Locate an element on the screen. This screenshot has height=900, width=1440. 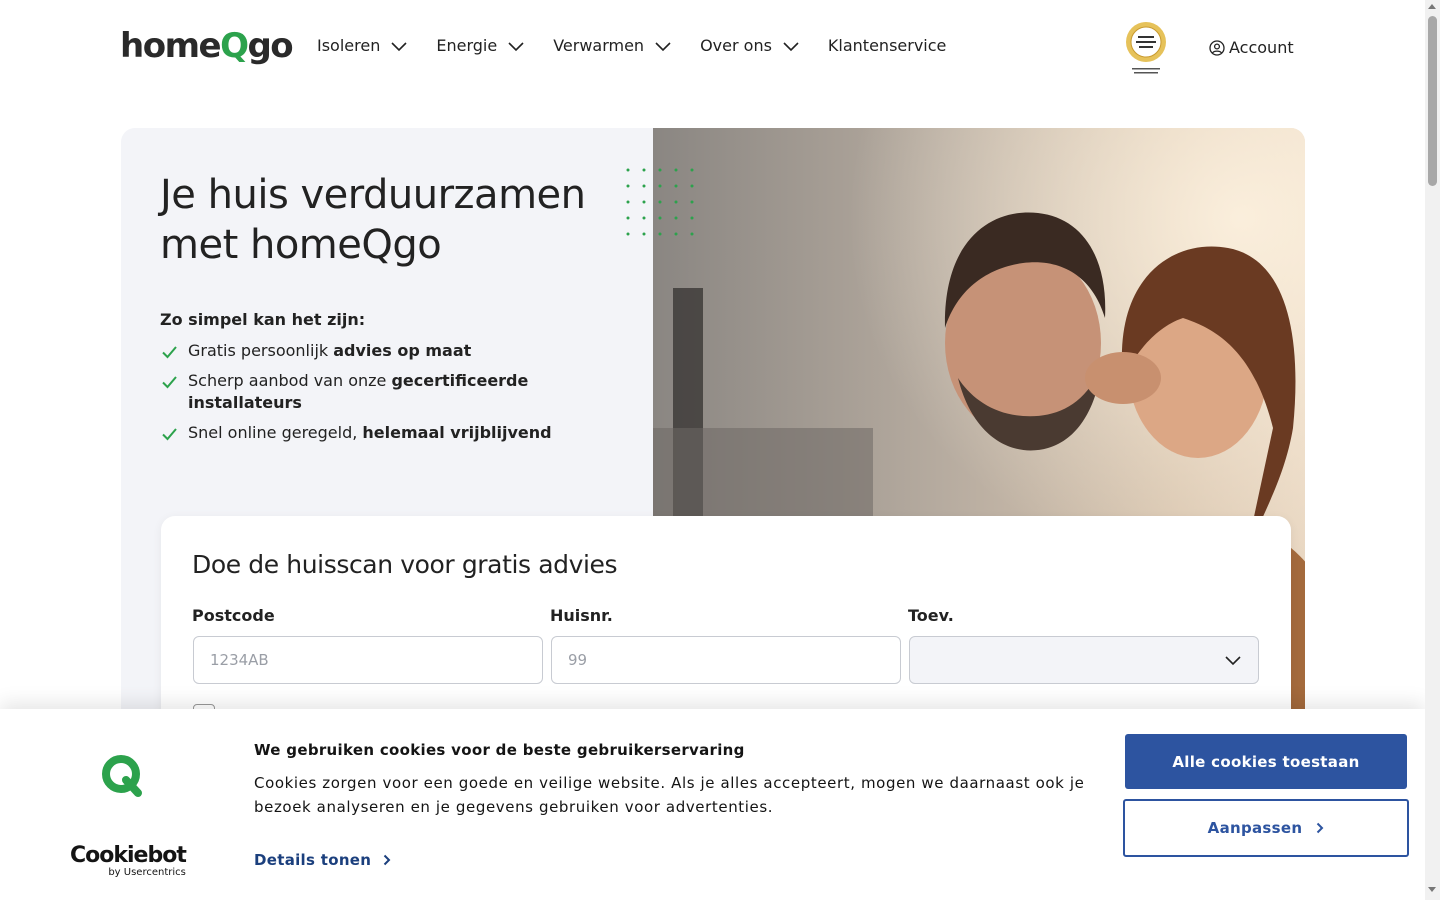
form-title: Doe de huisscan voor gratis advies is located at coordinates (405, 564).